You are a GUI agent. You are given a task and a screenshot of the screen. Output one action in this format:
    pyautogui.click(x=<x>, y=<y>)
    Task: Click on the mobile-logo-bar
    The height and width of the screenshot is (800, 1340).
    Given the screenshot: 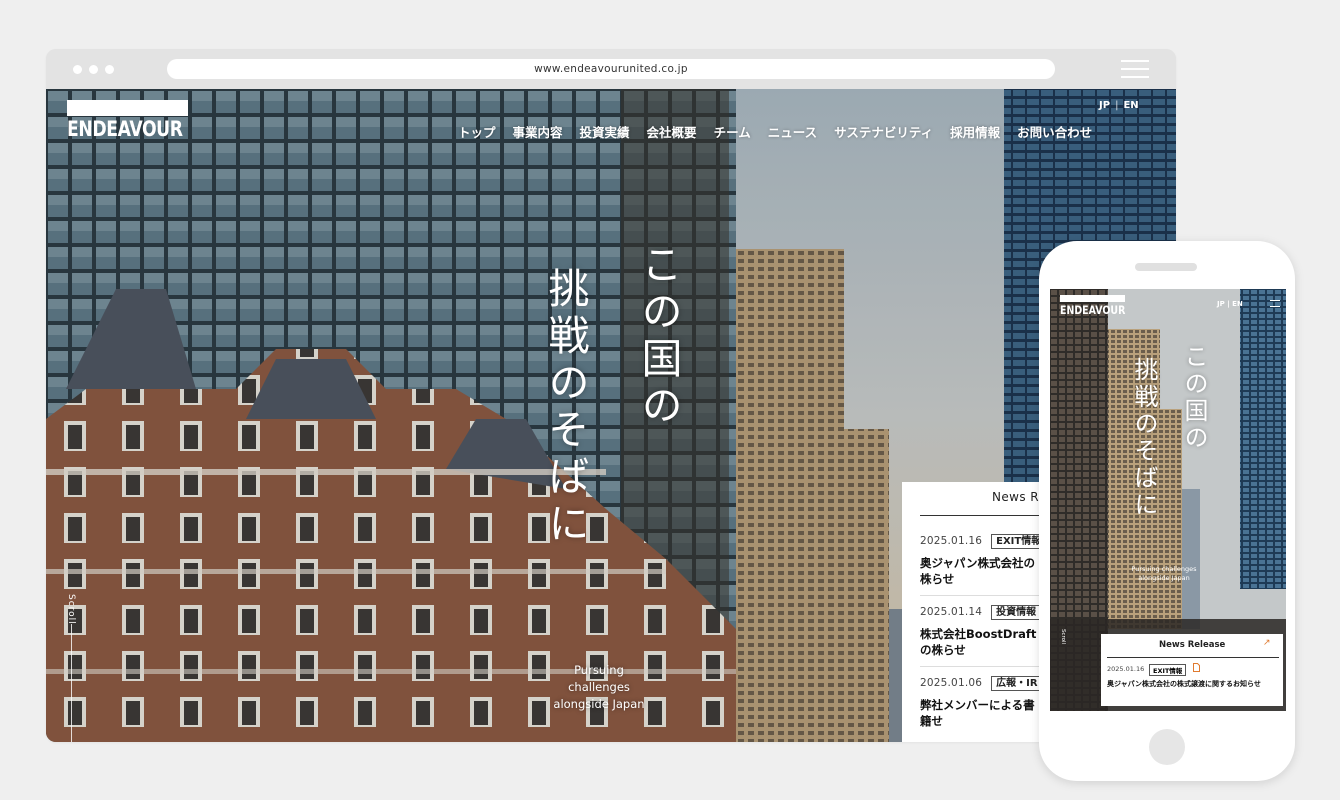 What is the action you would take?
    pyautogui.click(x=1092, y=298)
    